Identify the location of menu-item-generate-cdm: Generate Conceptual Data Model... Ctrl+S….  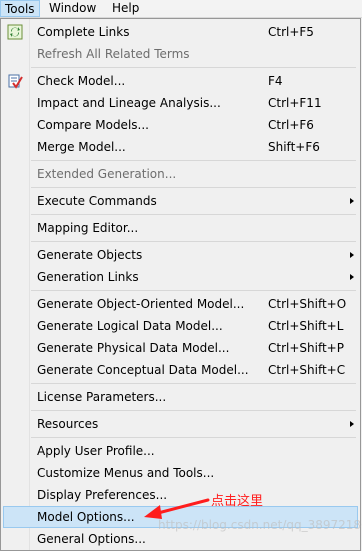
(180, 370).